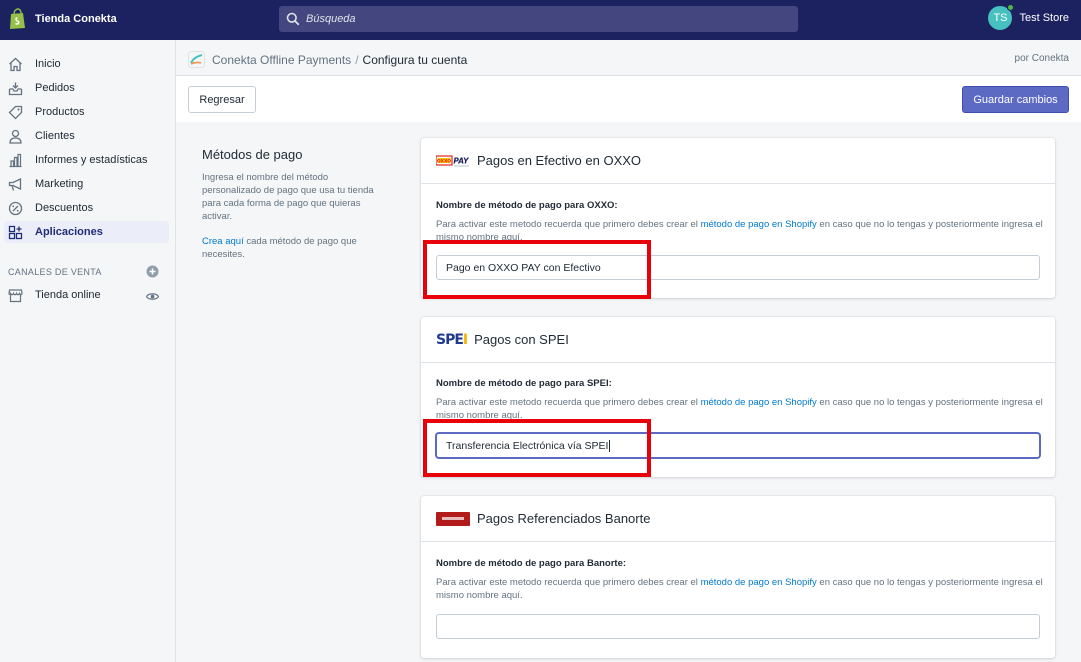 This screenshot has width=1081, height=662. I want to click on search-icon, so click(293, 19).